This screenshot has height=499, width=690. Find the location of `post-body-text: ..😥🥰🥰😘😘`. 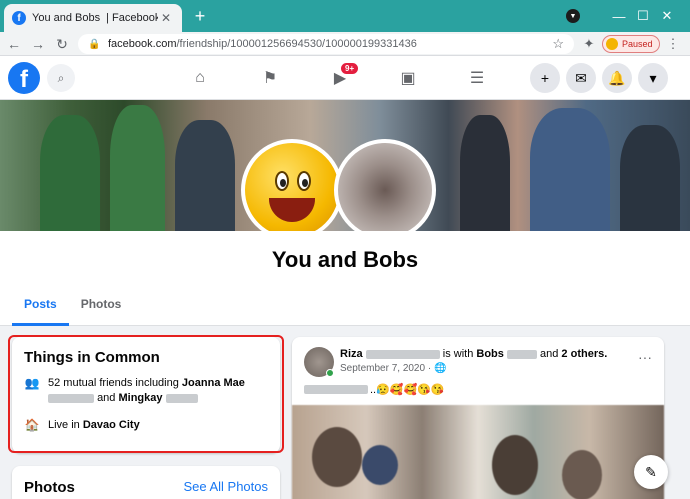

post-body-text: ..😥🥰🥰😘😘 is located at coordinates (374, 389).